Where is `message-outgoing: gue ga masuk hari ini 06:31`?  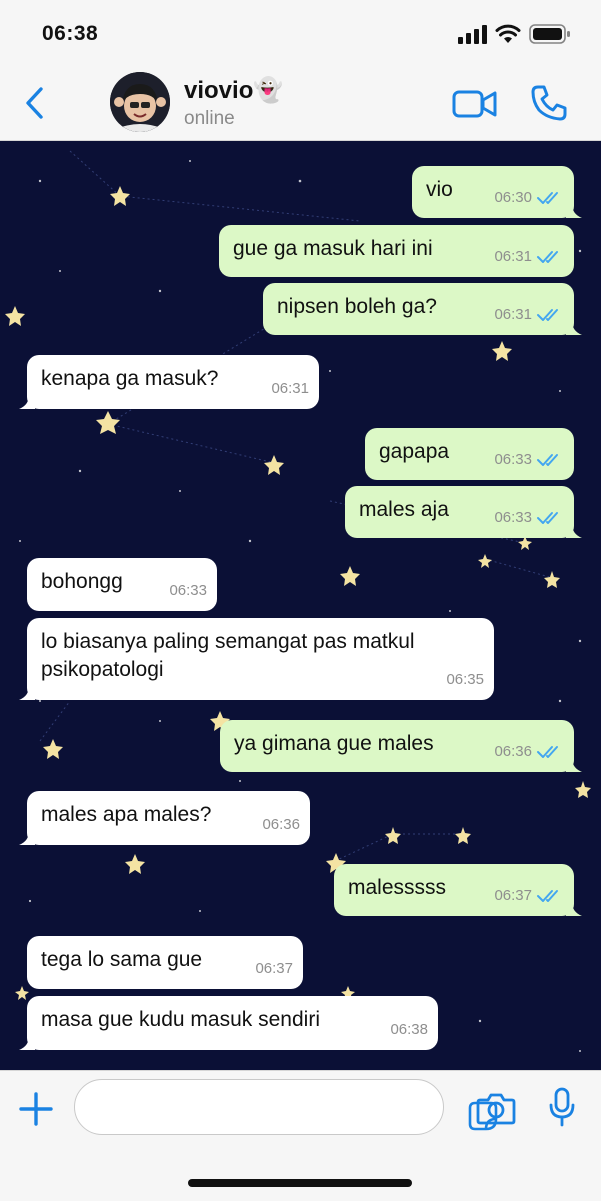 message-outgoing: gue ga masuk hari ini 06:31 is located at coordinates (396, 251).